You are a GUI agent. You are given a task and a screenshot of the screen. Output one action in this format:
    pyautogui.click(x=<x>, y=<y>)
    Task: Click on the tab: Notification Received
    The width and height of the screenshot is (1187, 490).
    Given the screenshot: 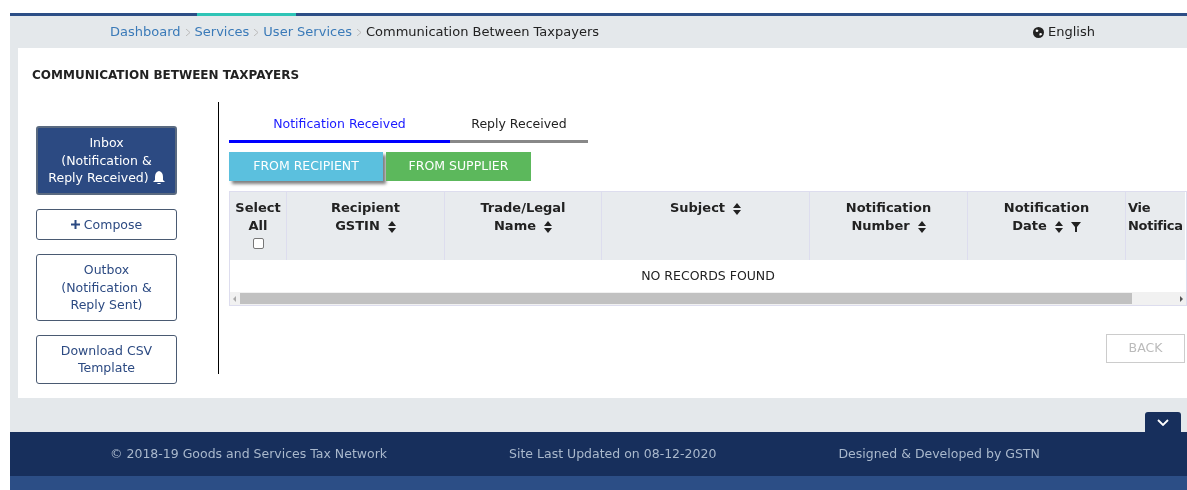 What is the action you would take?
    pyautogui.click(x=339, y=125)
    